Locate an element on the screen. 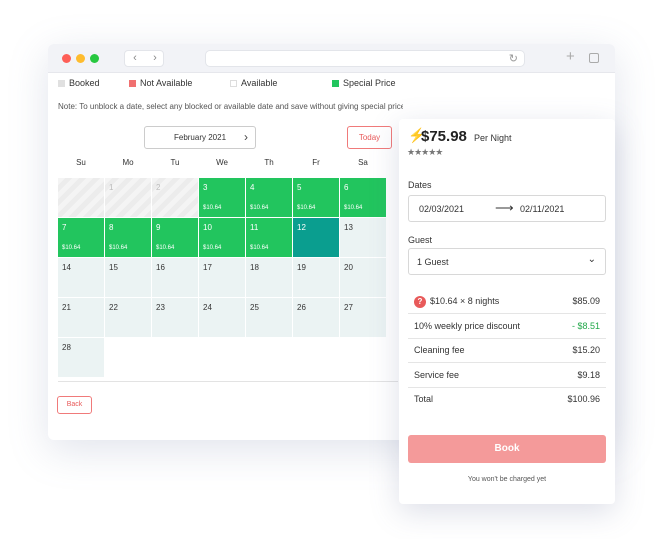  weekday-header: Su is located at coordinates (81, 162).